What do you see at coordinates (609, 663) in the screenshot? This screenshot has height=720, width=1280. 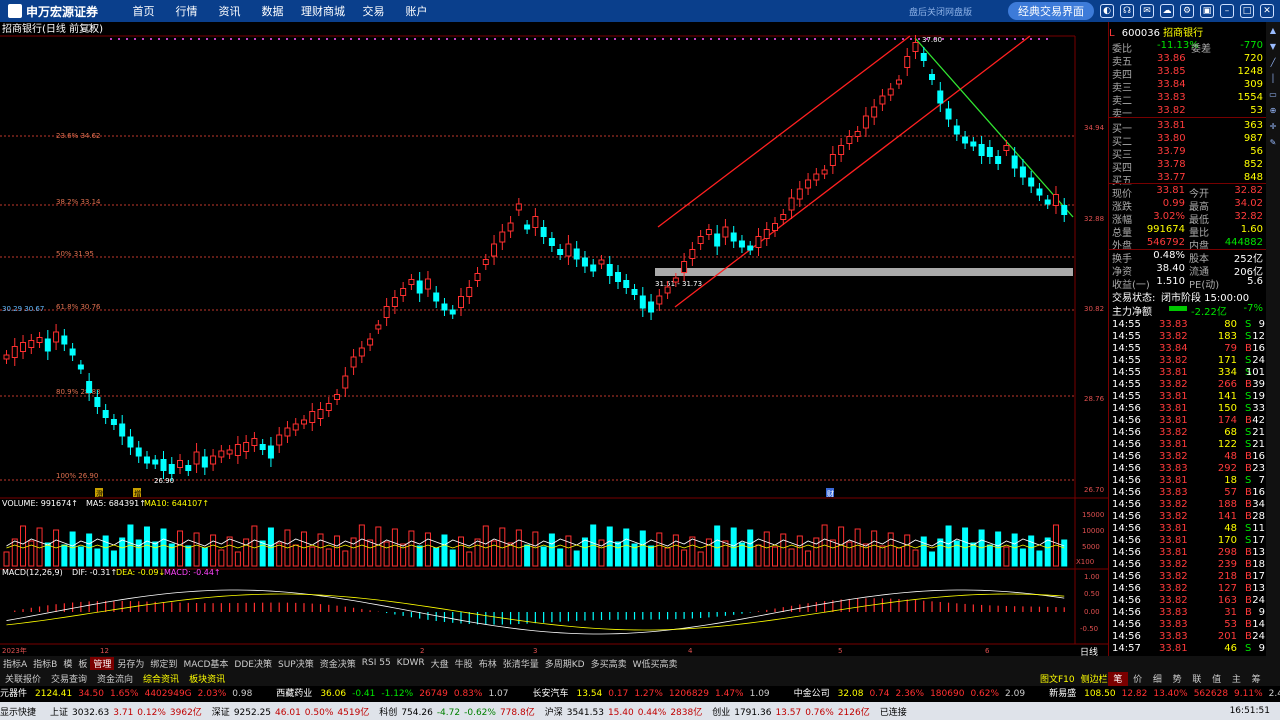 I see `indicator-tab: 多买高卖` at bounding box center [609, 663].